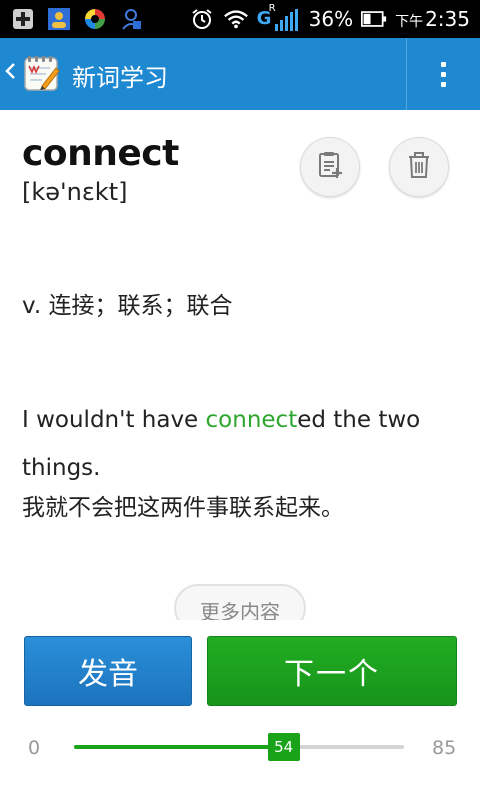 The height and width of the screenshot is (800, 480). I want to click on pronounce-button: 发音, so click(108, 671).